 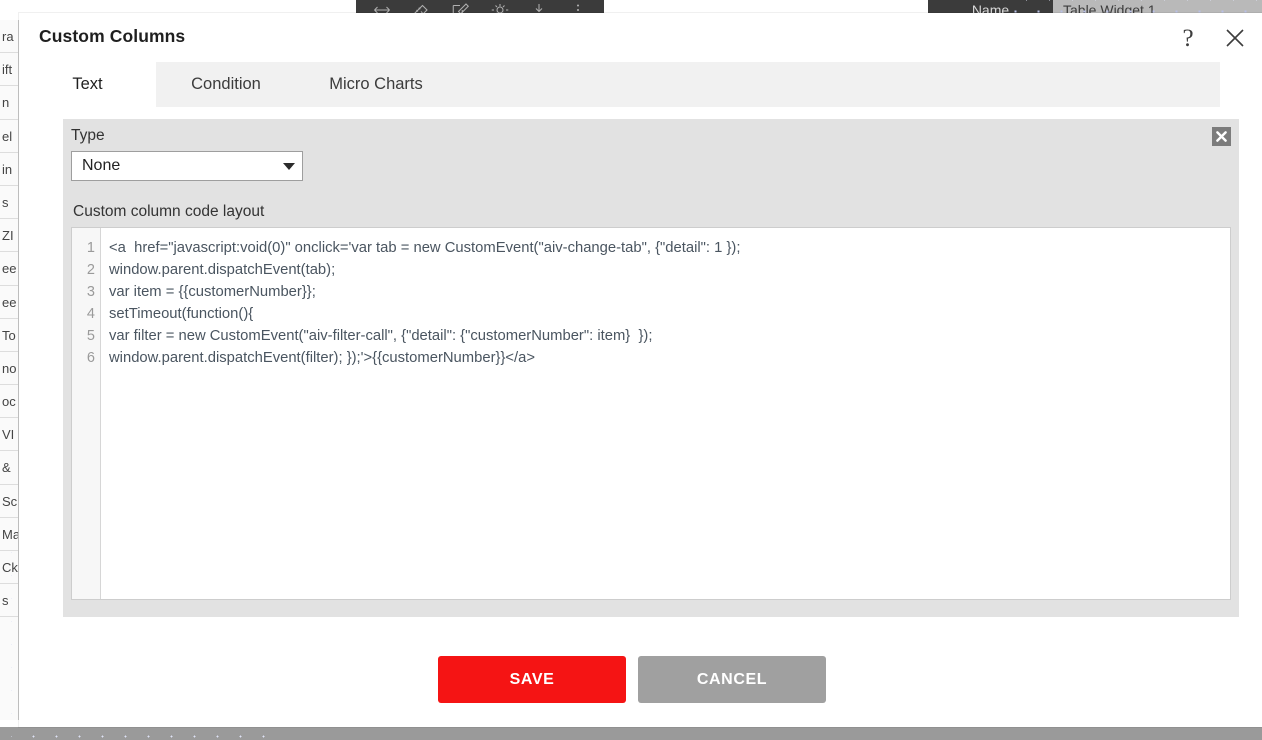 I want to click on line-number: 6, so click(x=90, y=358).